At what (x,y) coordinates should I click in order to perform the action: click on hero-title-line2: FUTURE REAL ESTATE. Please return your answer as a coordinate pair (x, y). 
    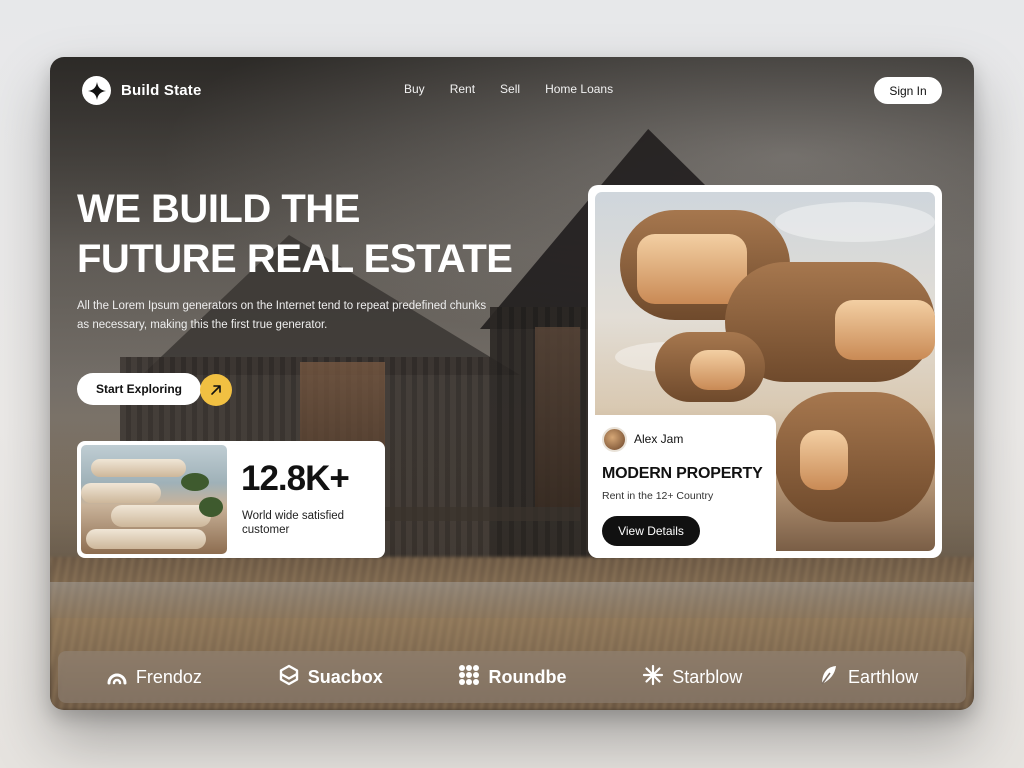
    Looking at the image, I should click on (295, 259).